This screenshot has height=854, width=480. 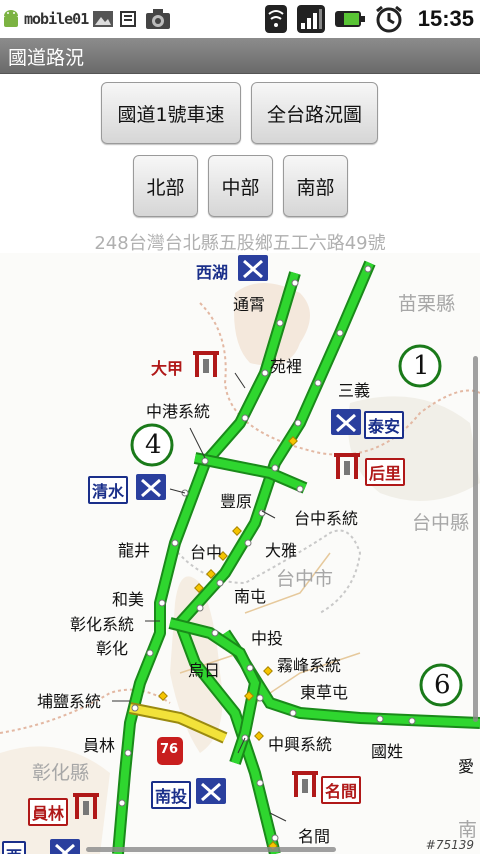 What do you see at coordinates (11, 19) in the screenshot?
I see `android-icon` at bounding box center [11, 19].